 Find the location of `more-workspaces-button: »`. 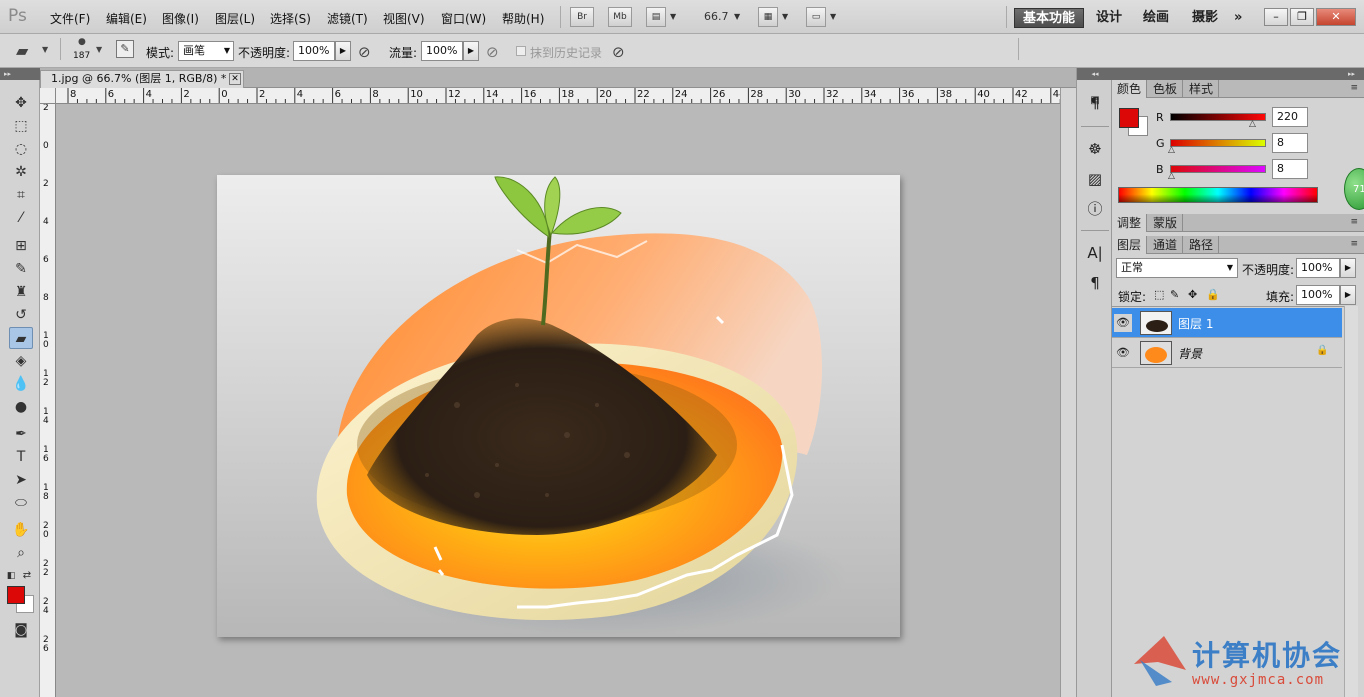

more-workspaces-button: » is located at coordinates (1238, 18).